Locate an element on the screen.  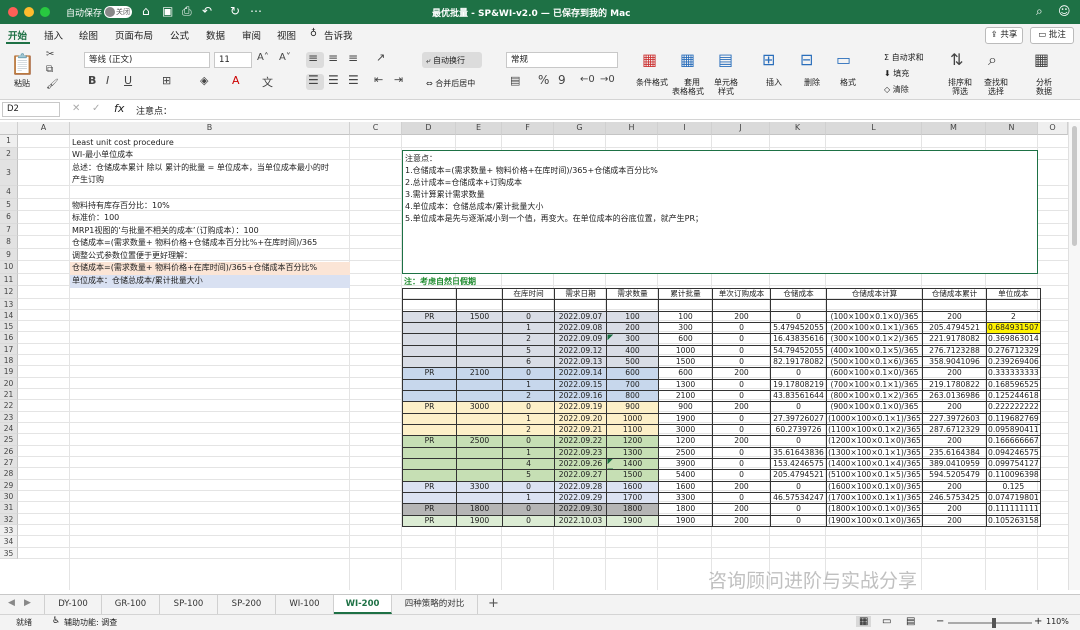
cell-b1: Least unit cost procedure is located at coordinates (123, 143).